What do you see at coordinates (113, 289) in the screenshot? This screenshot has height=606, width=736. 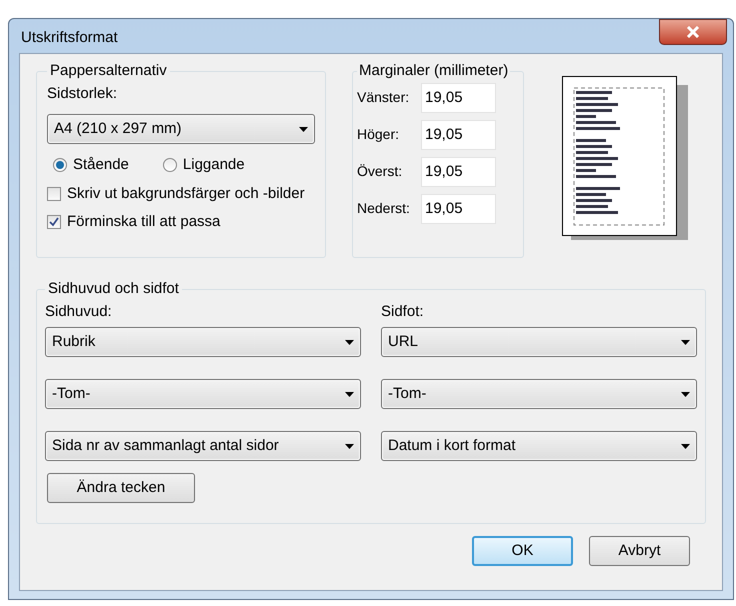 I see `group-label: Sidhuvud och sidfot` at bounding box center [113, 289].